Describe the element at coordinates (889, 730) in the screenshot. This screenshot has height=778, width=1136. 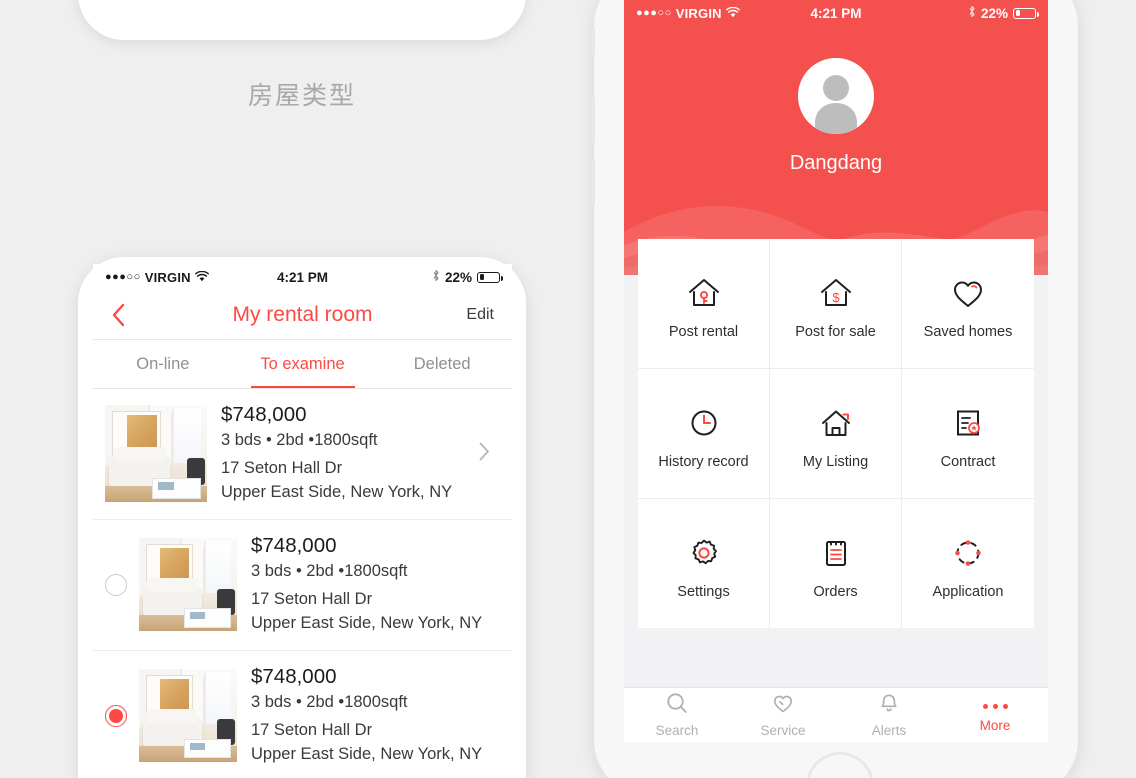
I see `tab-label: Alerts` at that location.